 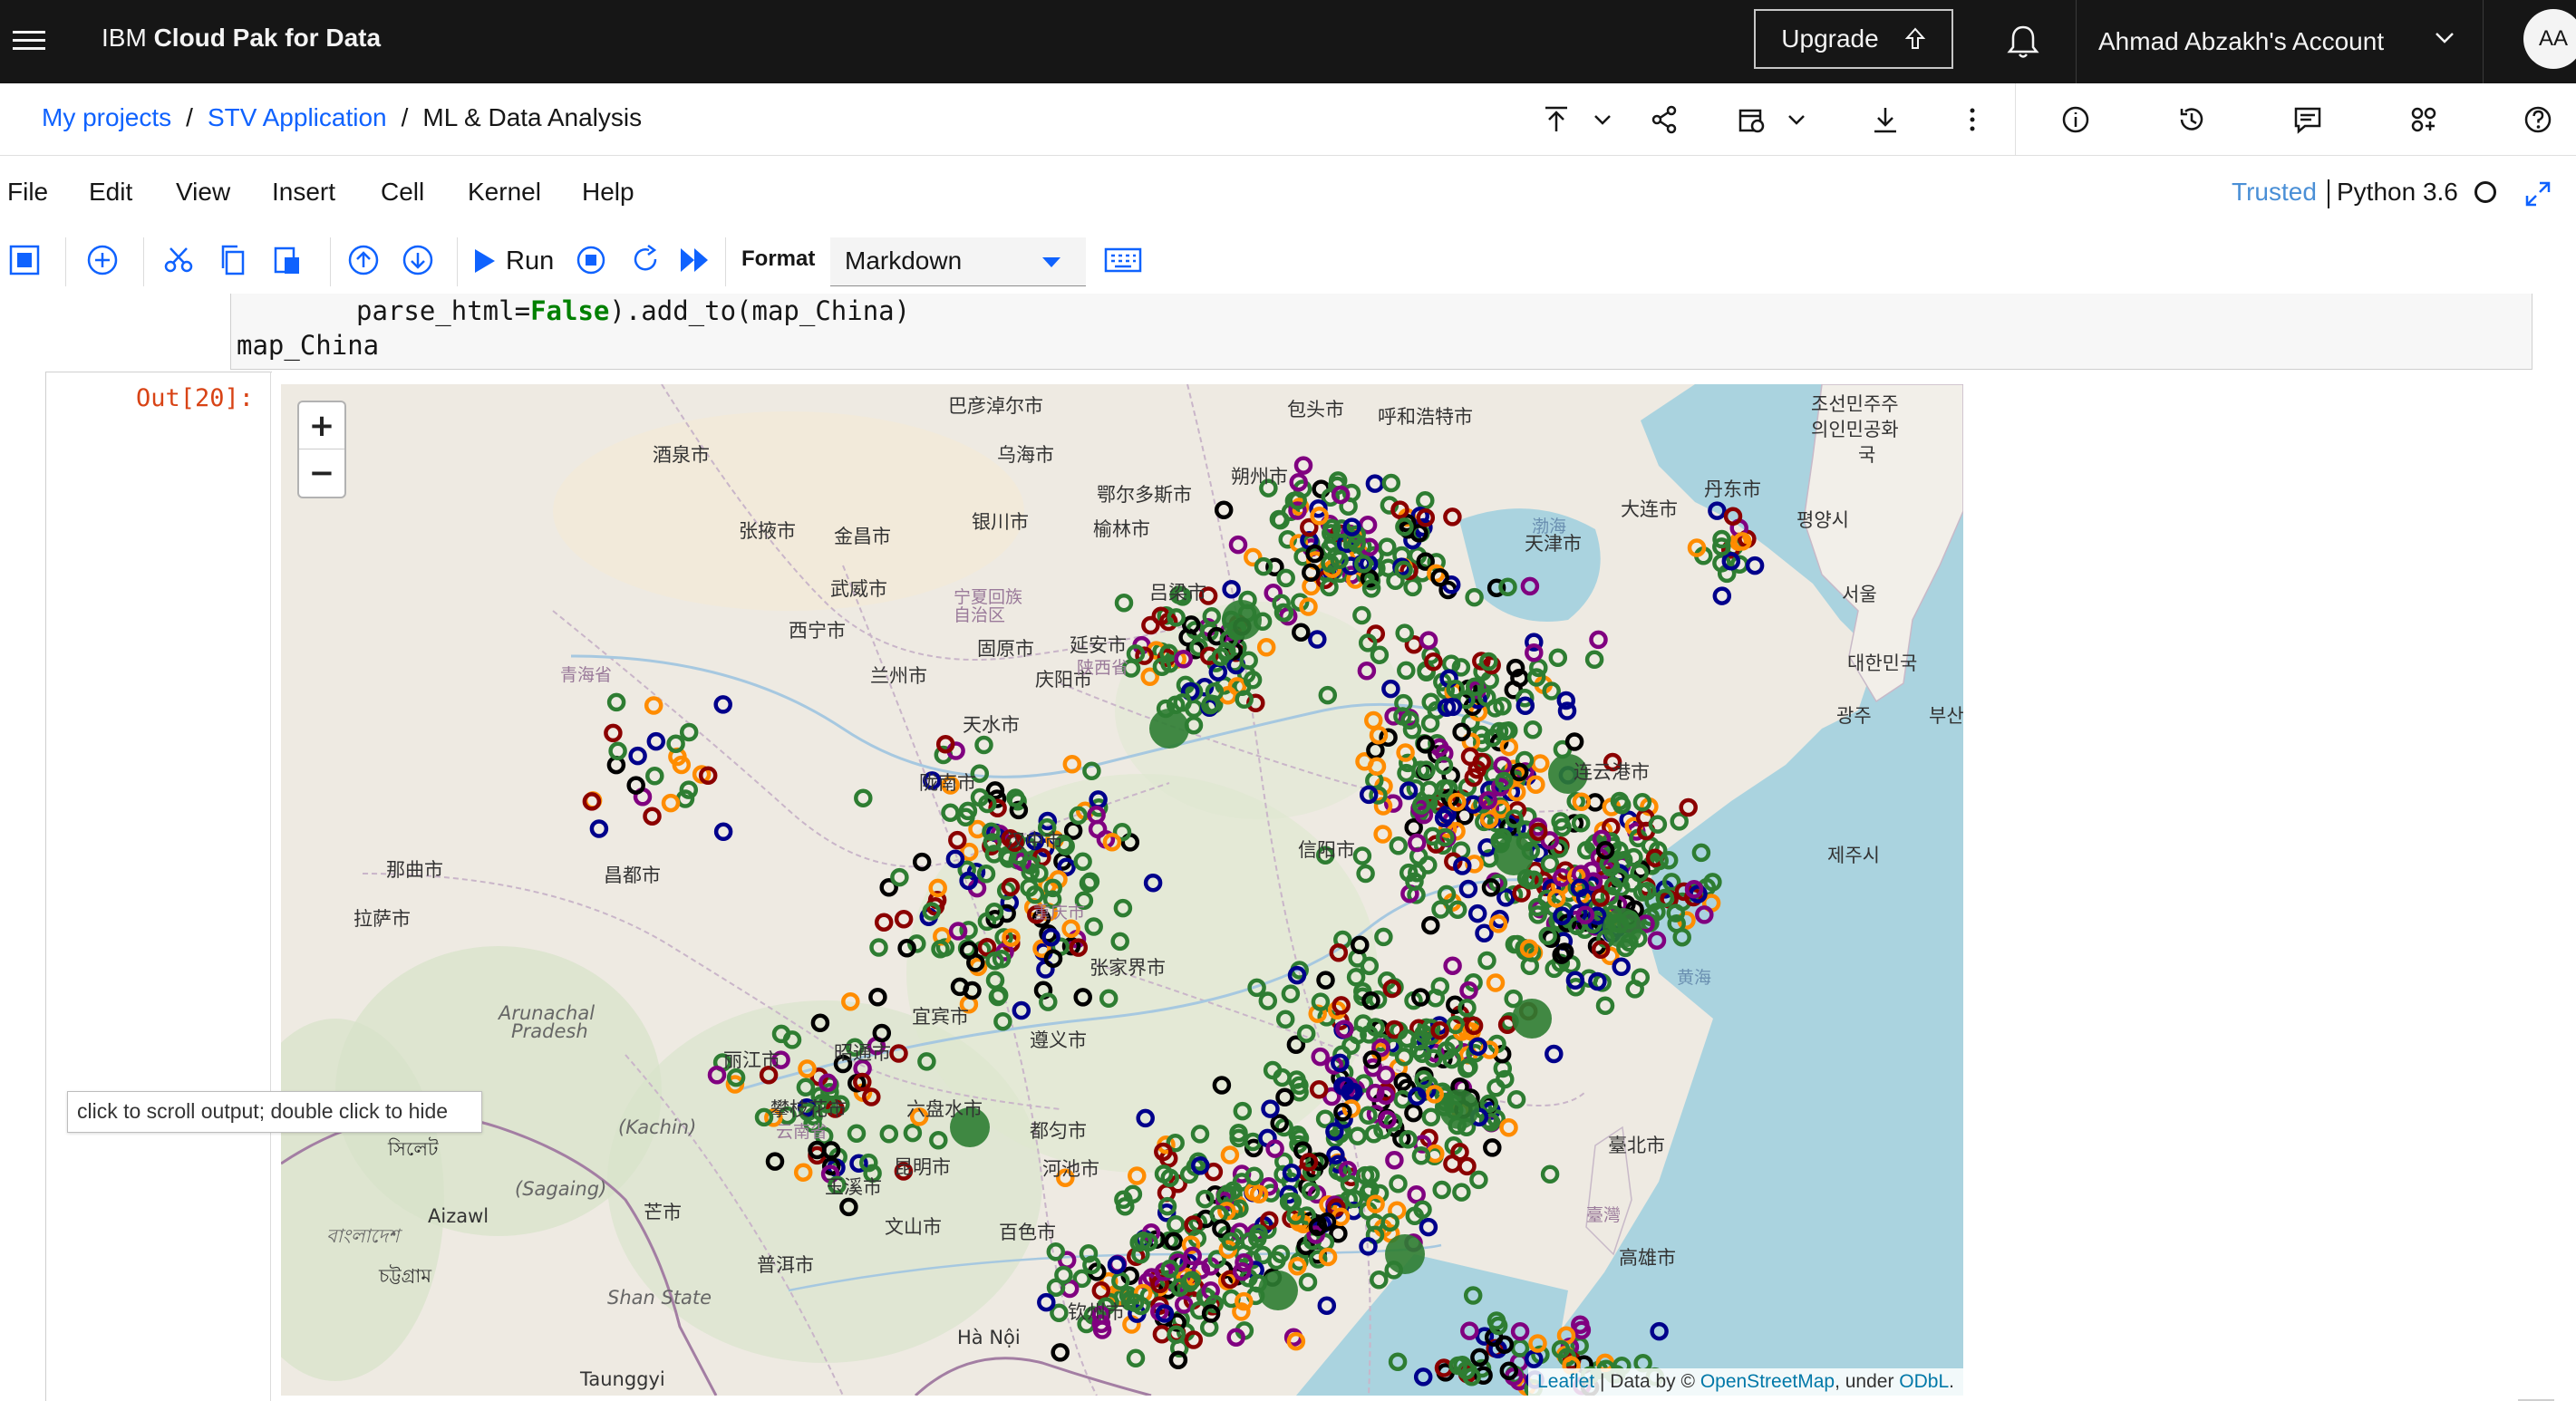 I want to click on notification-bell-icon, so click(x=2023, y=41).